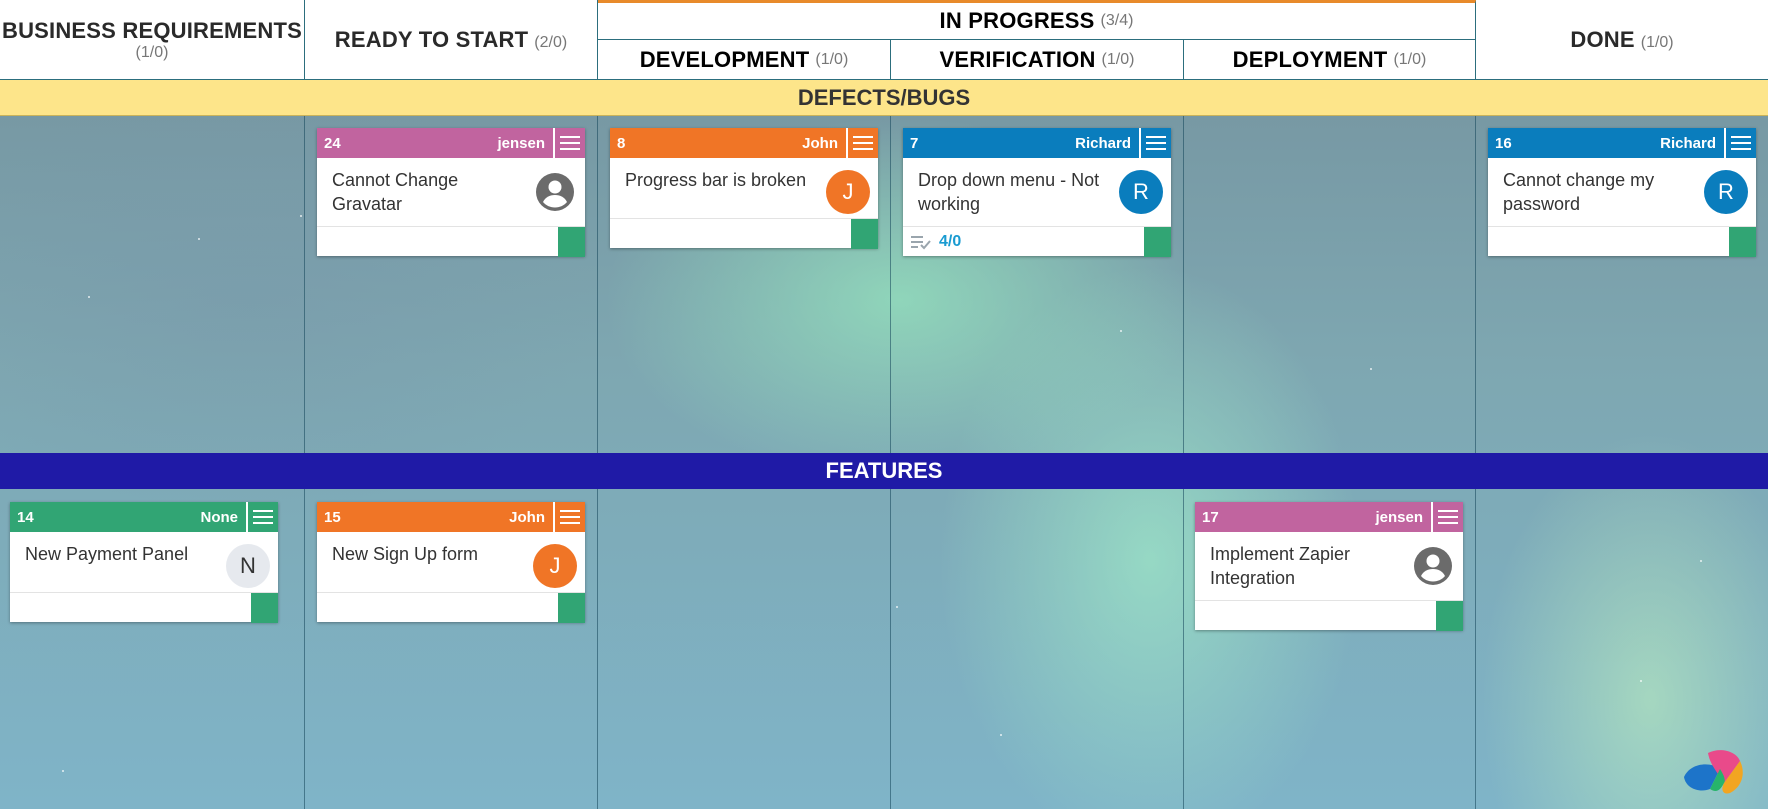  Describe the element at coordinates (1210, 517) in the screenshot. I see `card-id: 17` at that location.